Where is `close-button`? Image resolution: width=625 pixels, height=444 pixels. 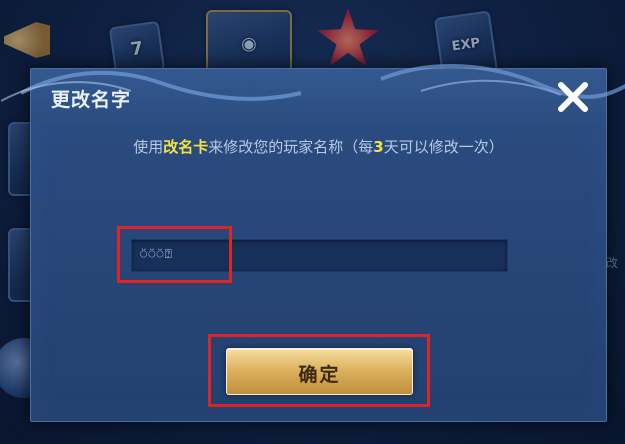
close-button is located at coordinates (573, 97).